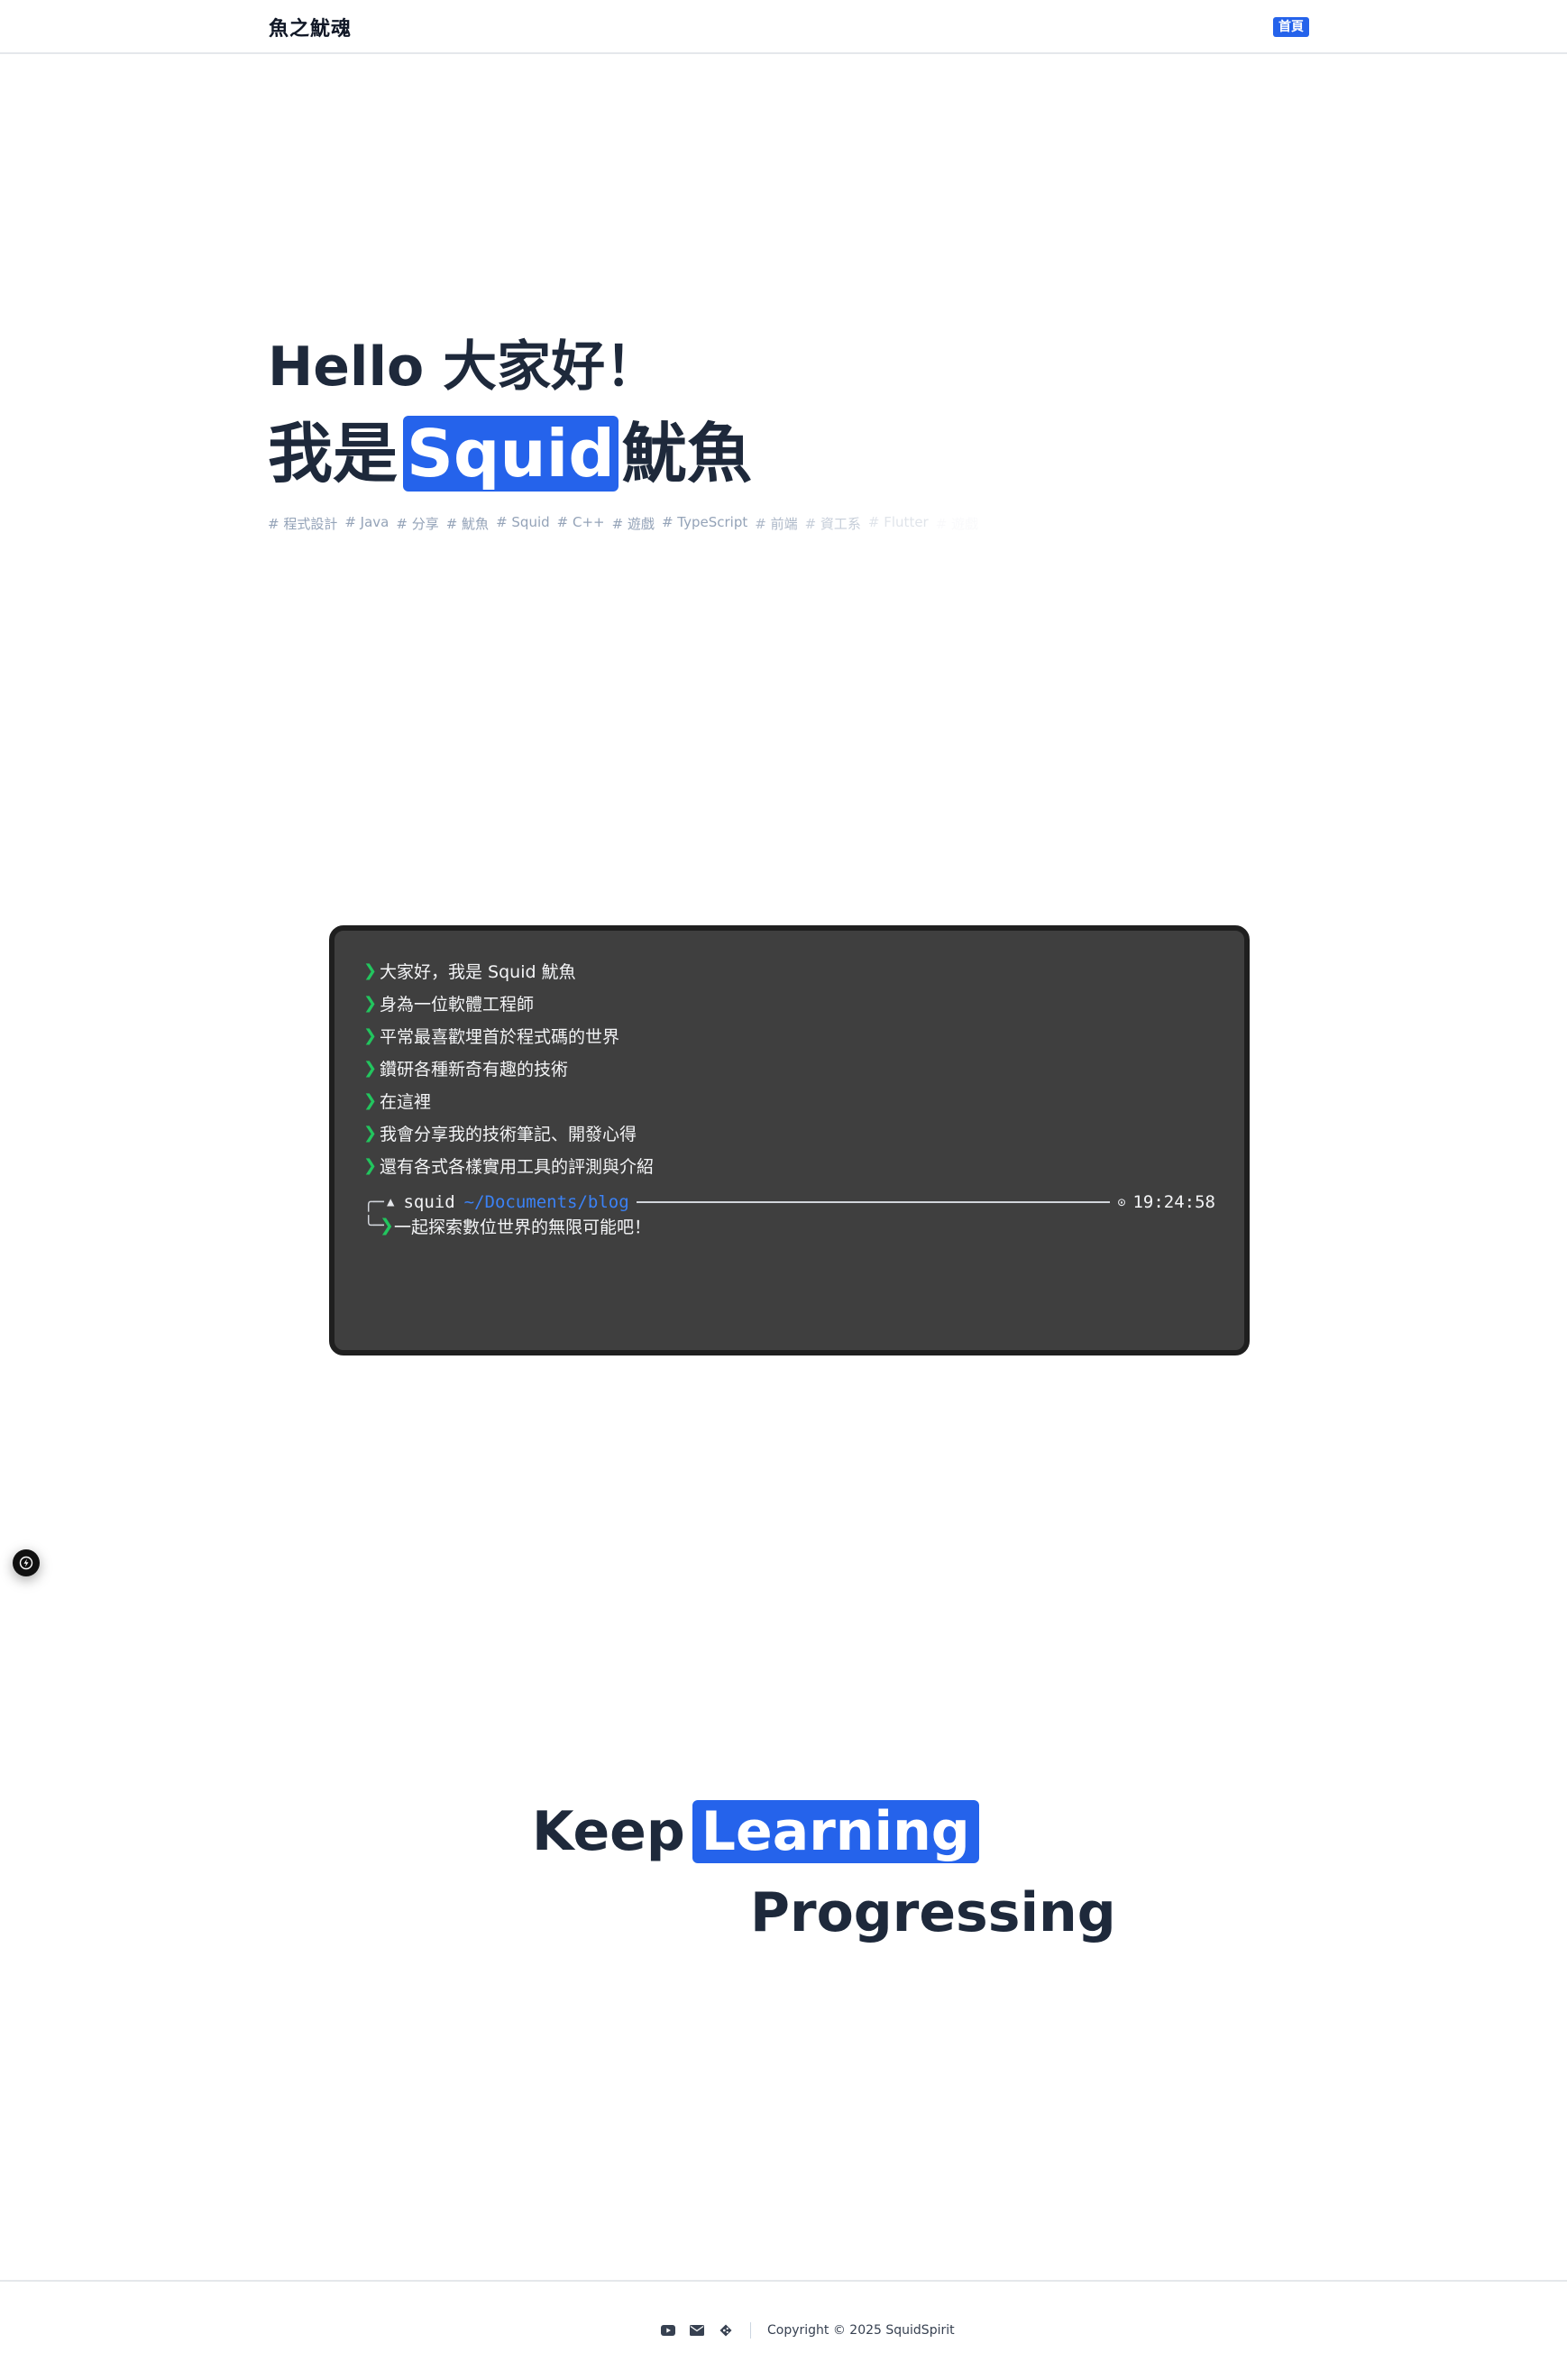 The height and width of the screenshot is (2380, 1567). I want to click on terminal-line: ❯ 平常最喜歡埋首於程式碼的世界, so click(789, 1036).